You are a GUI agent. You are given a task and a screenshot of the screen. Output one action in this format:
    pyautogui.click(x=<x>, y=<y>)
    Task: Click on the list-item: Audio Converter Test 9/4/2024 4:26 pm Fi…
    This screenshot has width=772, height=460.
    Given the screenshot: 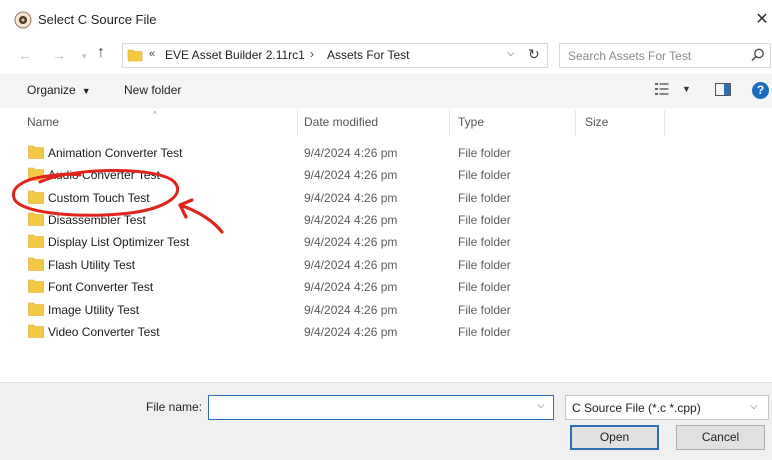 What is the action you would take?
    pyautogui.click(x=346, y=175)
    